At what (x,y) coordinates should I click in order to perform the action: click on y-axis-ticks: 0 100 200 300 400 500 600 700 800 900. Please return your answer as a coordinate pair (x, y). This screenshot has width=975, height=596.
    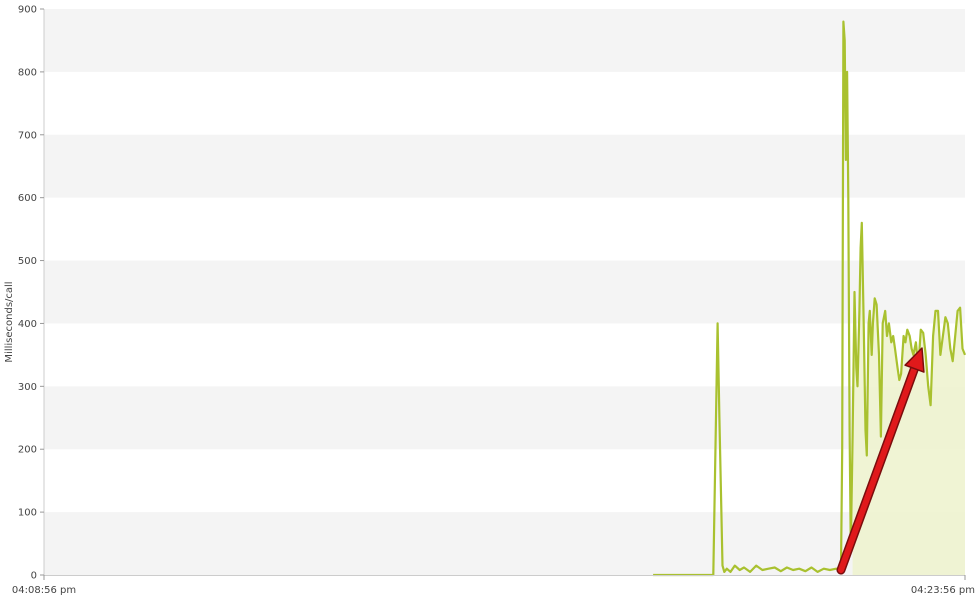
    Looking at the image, I should click on (31, 293).